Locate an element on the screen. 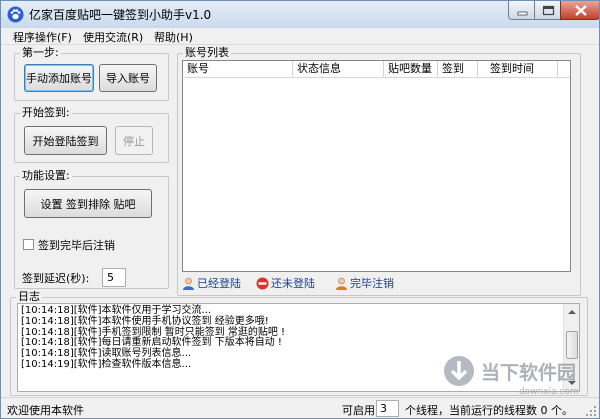 This screenshot has width=600, height=419. close-icon is located at coordinates (581, 10).